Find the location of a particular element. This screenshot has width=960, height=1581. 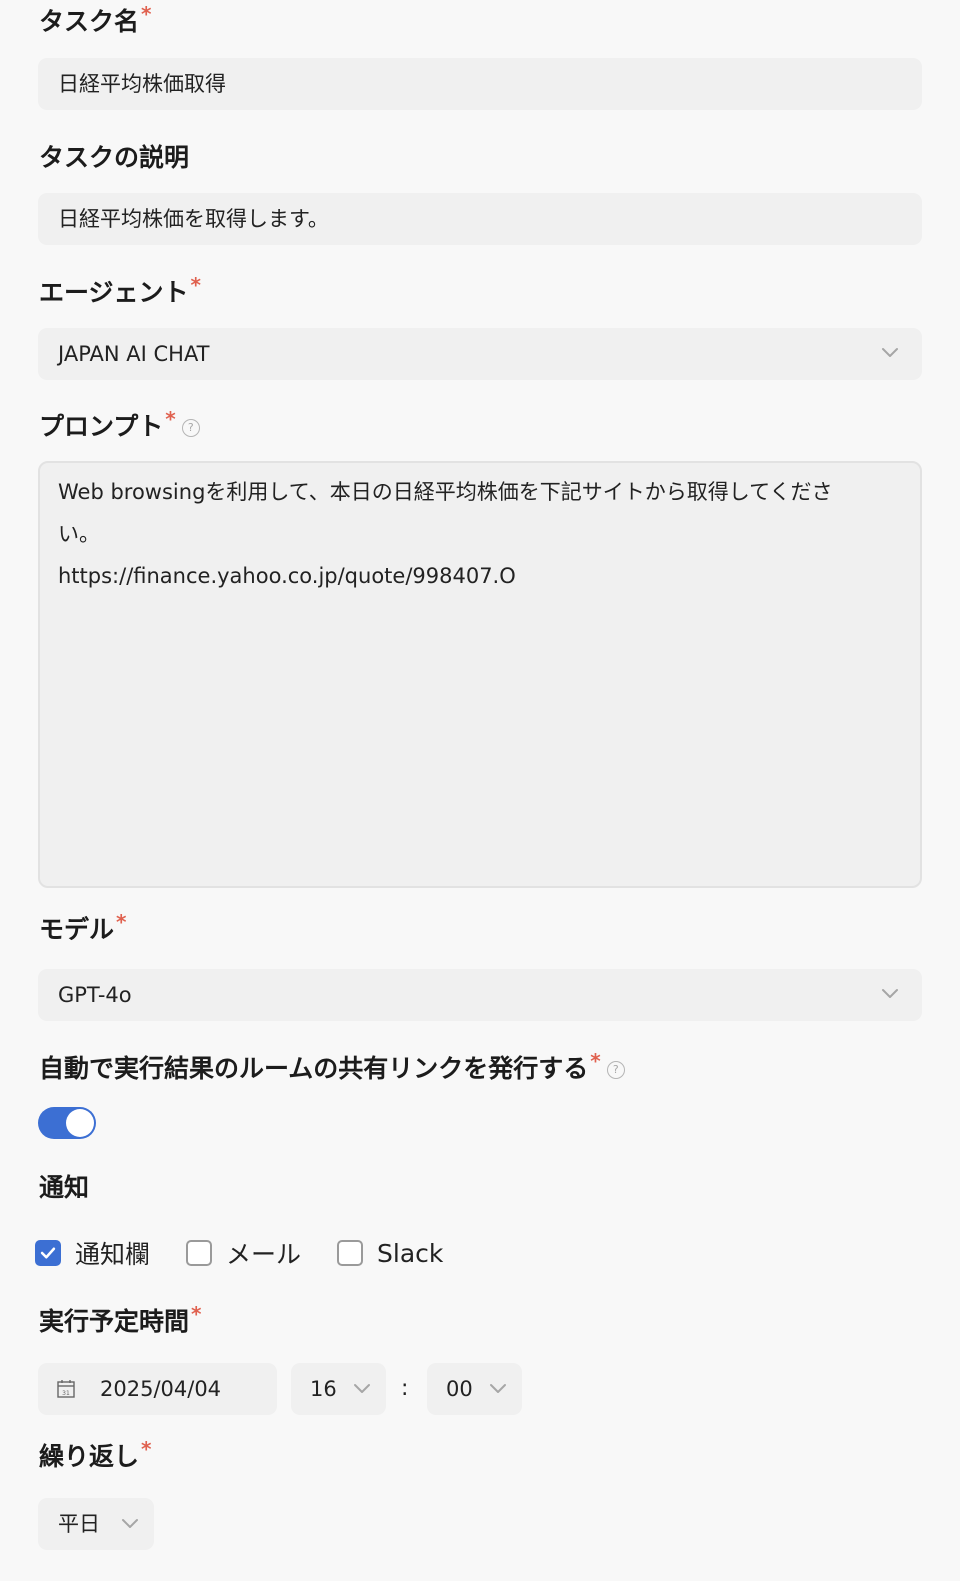

agent-select-value: JAPAN AI CHAT is located at coordinates (134, 354).